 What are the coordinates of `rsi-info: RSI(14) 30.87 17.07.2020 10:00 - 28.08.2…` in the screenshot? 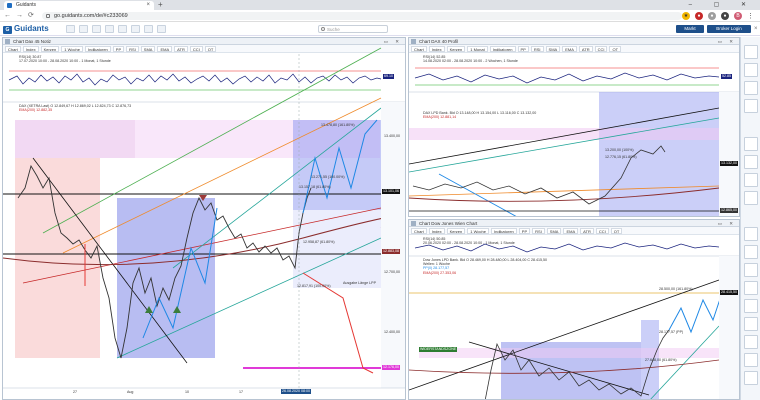 It's located at (65, 59).